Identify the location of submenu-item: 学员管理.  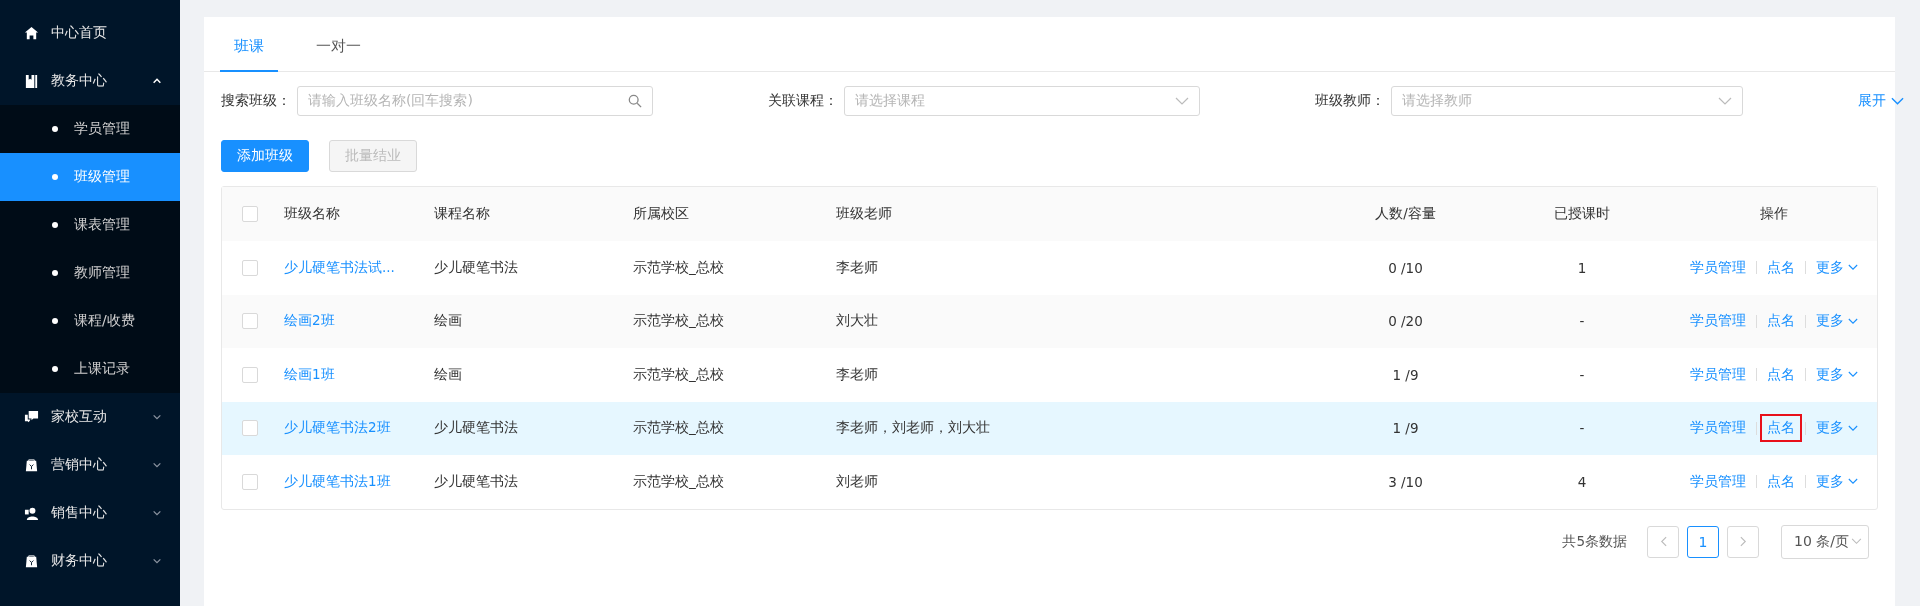
(90, 129).